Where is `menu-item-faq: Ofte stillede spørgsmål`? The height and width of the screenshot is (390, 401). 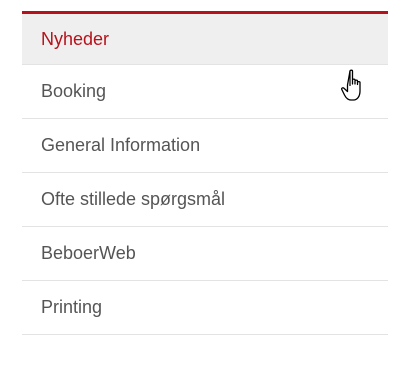
menu-item-faq: Ofte stillede spørgsmål is located at coordinates (205, 200).